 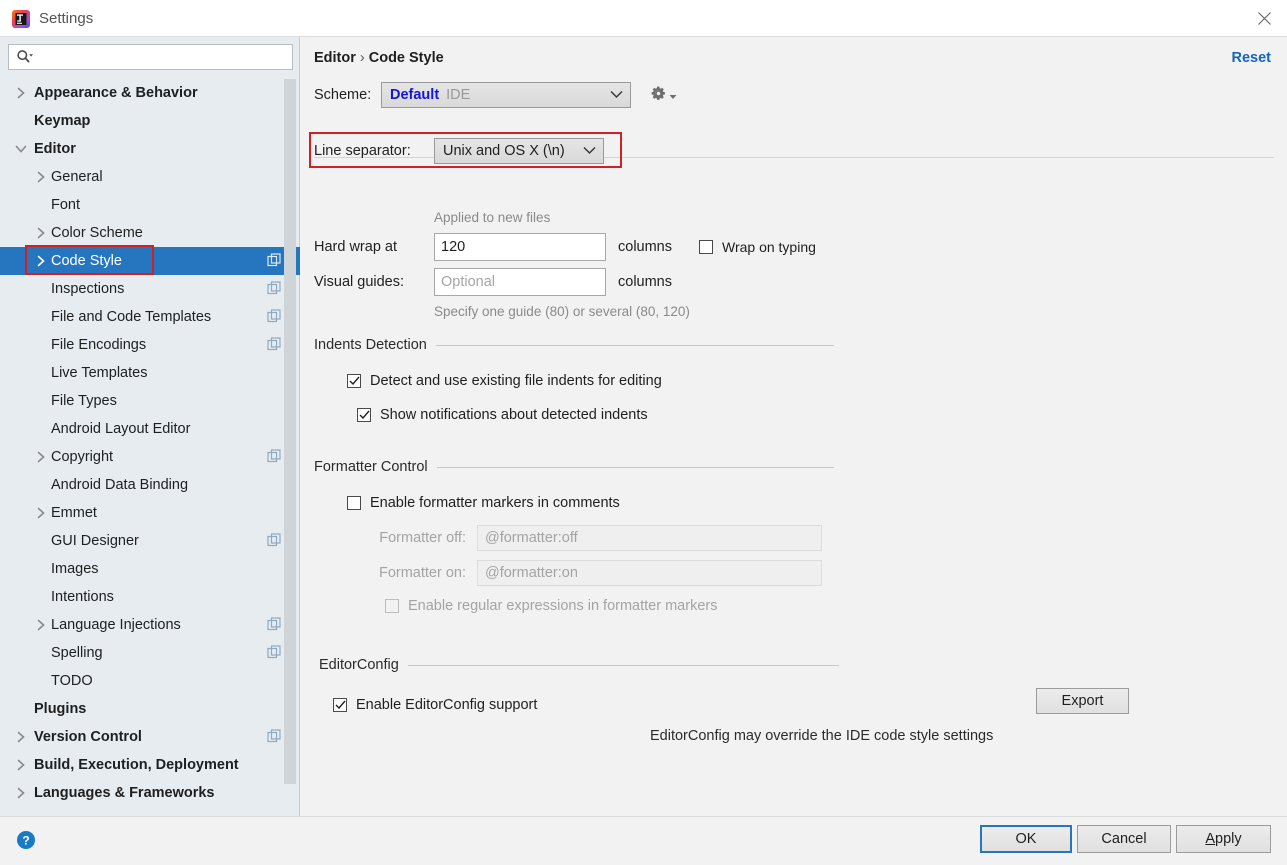 What do you see at coordinates (435, 705) in the screenshot?
I see `enable-editorconfig-row: Enable EditorConfig support` at bounding box center [435, 705].